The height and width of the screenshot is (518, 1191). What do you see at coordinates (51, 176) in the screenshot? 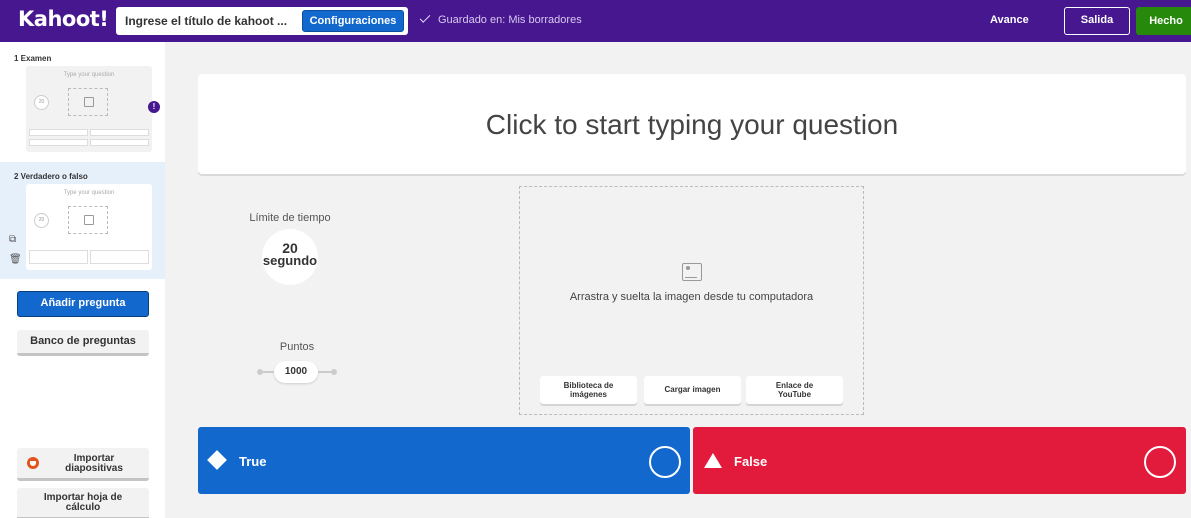
I see `slide-2-label: 2 Verdadero o falso` at bounding box center [51, 176].